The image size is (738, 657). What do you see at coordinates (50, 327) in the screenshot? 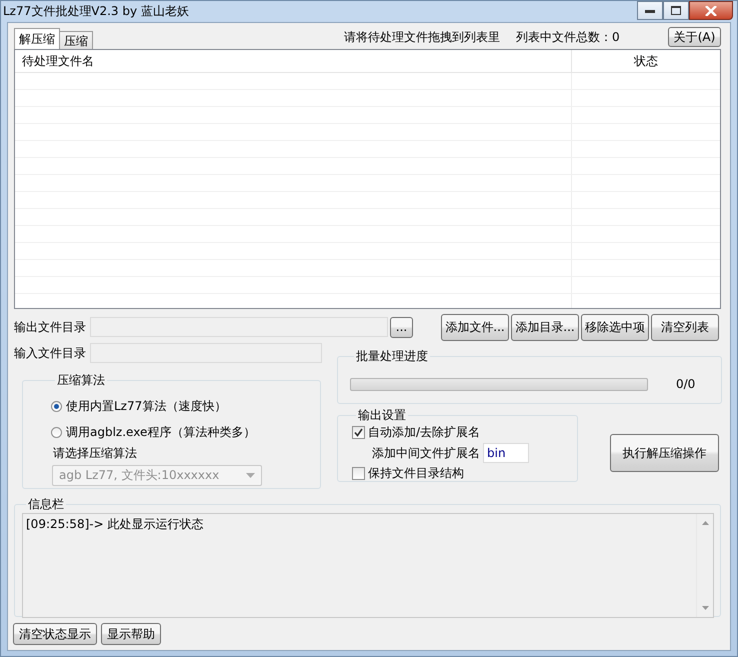
I see `field-label: 输出文件目录` at bounding box center [50, 327].